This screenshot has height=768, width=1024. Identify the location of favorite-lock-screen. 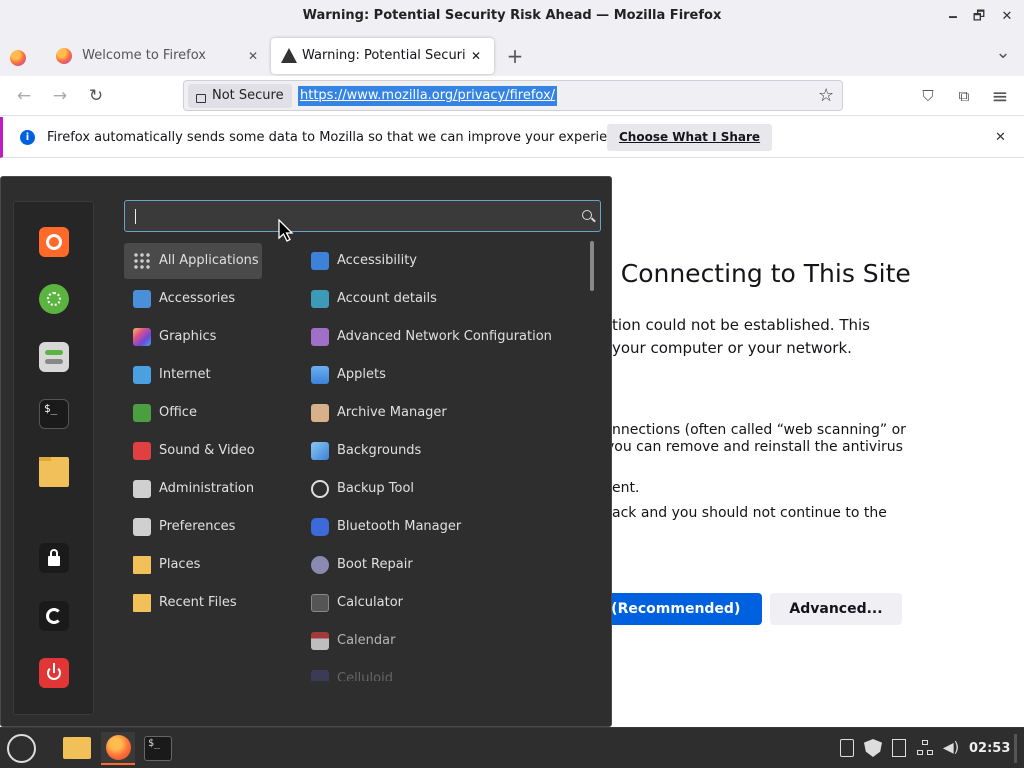
(54, 558).